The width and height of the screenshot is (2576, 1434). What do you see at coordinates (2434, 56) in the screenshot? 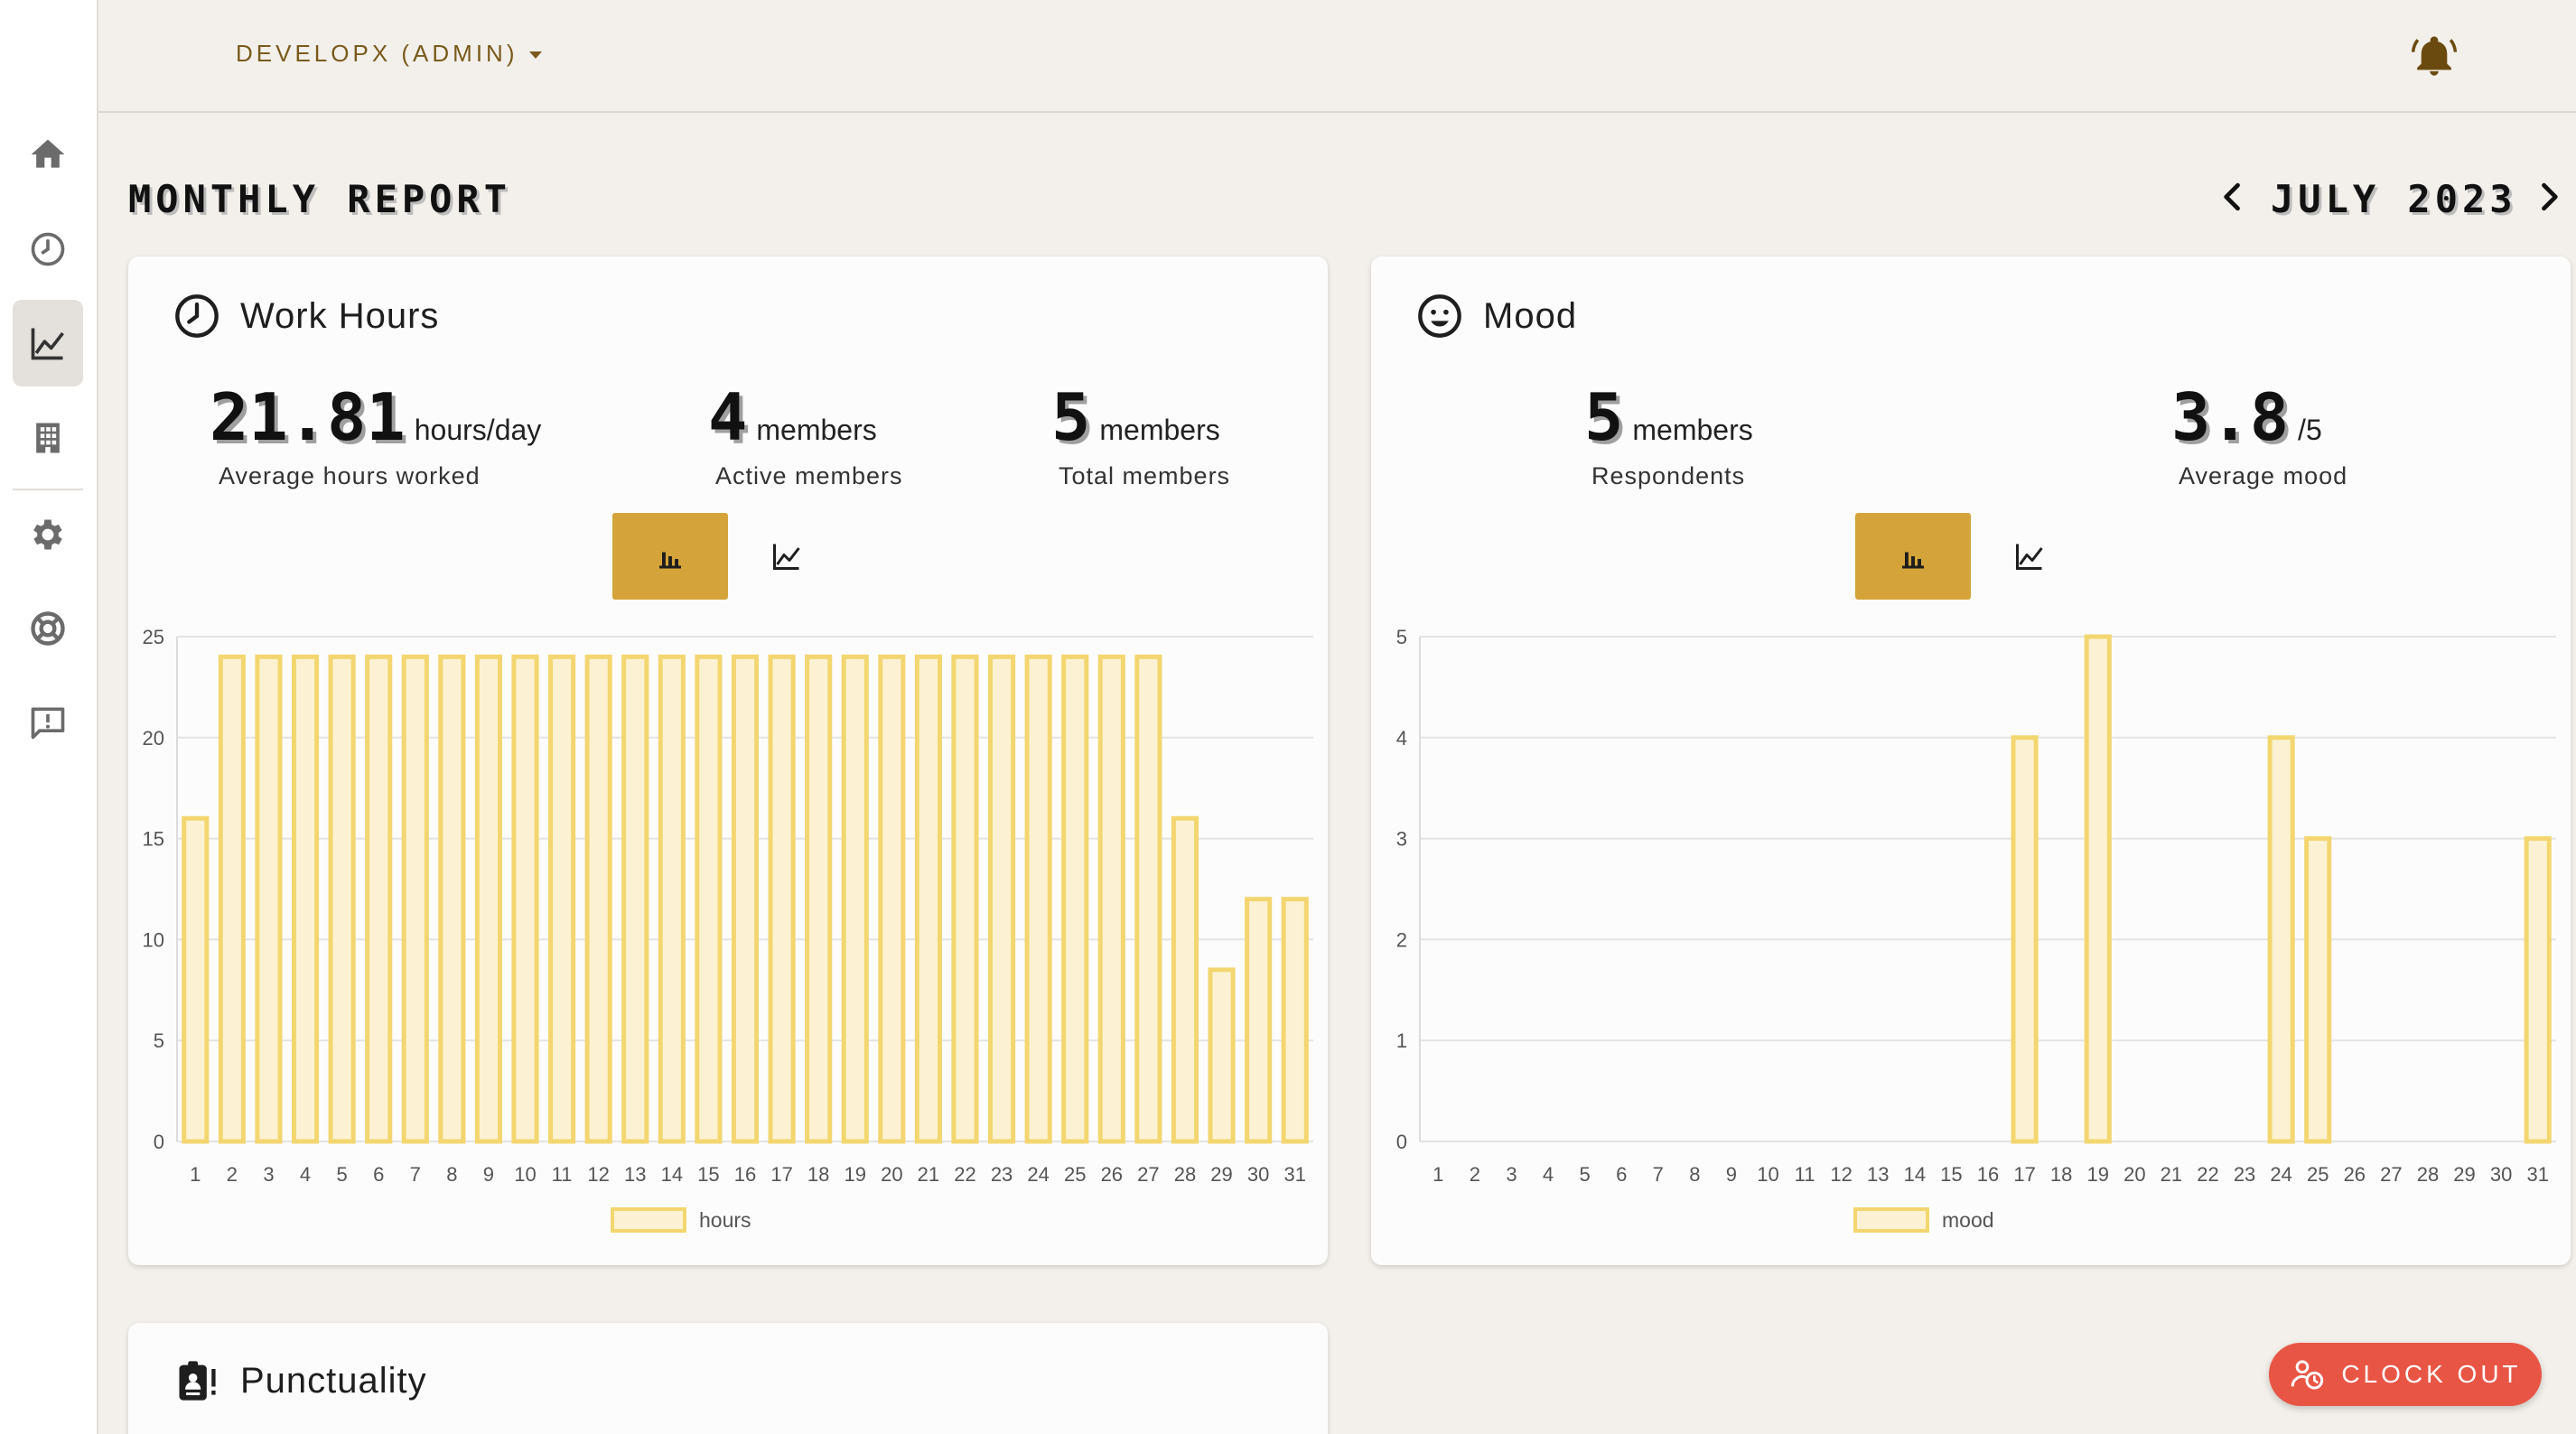
I see `notification-bell-icon` at bounding box center [2434, 56].